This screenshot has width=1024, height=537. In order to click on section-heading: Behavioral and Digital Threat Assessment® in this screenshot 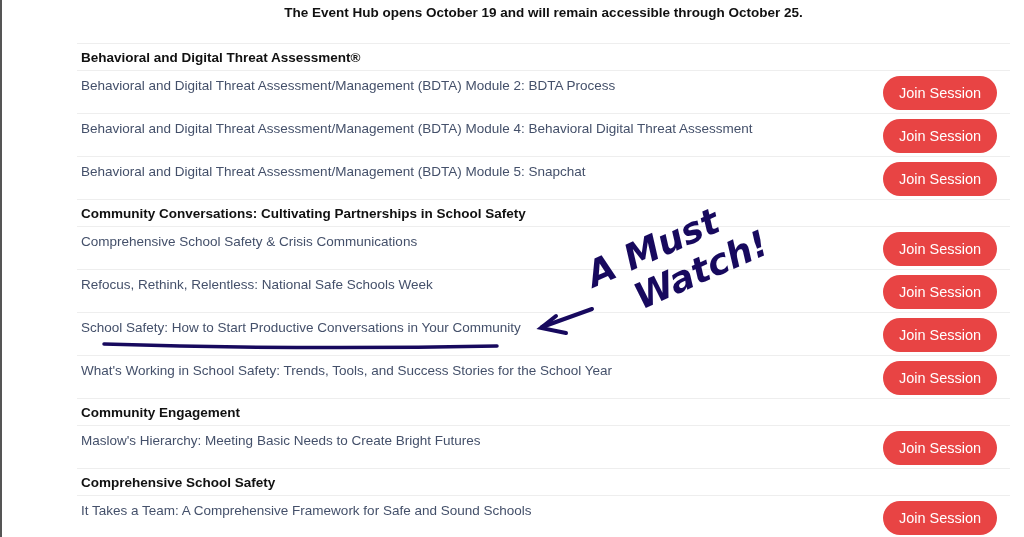, I will do `click(220, 57)`.